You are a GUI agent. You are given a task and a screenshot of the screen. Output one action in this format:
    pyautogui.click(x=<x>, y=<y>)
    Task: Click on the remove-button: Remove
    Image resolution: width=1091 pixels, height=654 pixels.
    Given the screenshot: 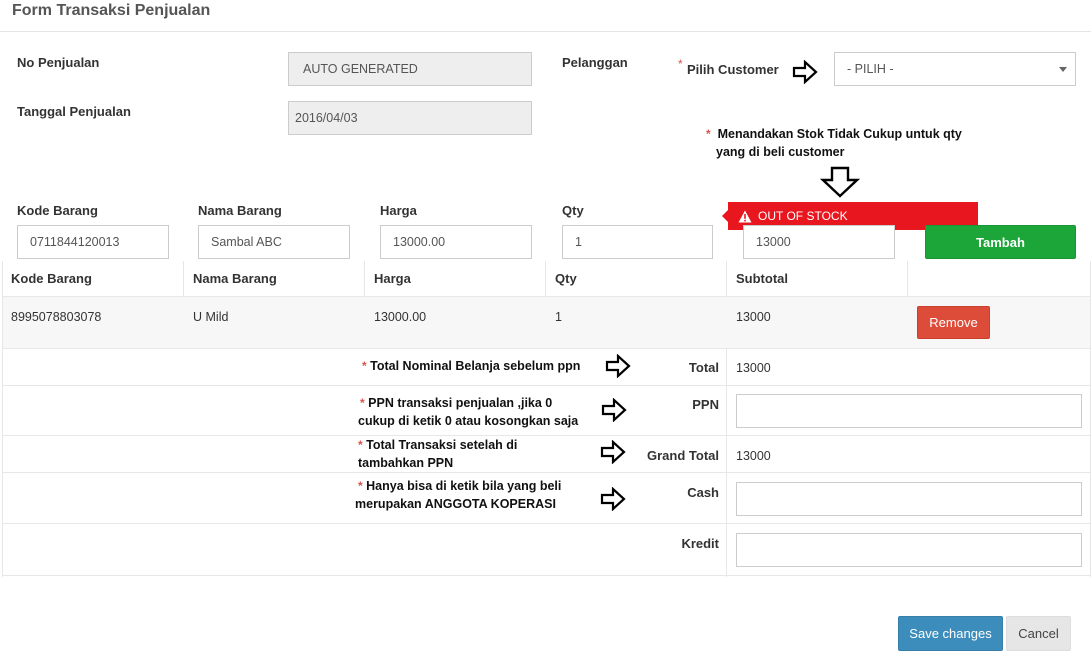 What is the action you would take?
    pyautogui.click(x=953, y=322)
    